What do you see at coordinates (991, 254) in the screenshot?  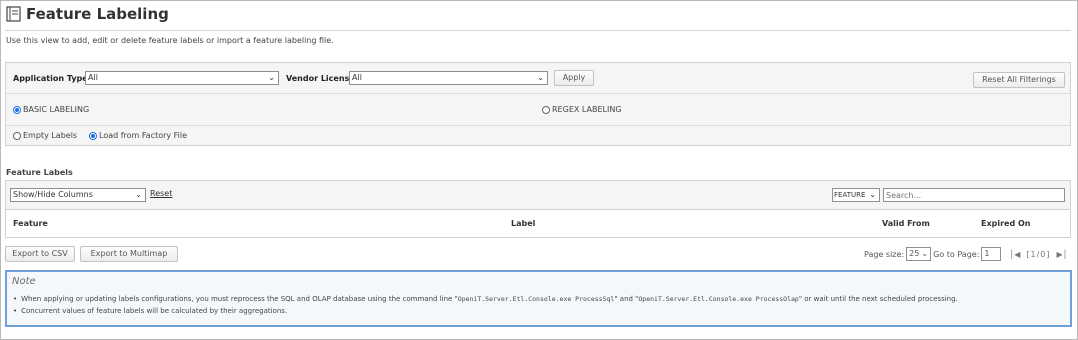 I see `go-to-page-input: 1` at bounding box center [991, 254].